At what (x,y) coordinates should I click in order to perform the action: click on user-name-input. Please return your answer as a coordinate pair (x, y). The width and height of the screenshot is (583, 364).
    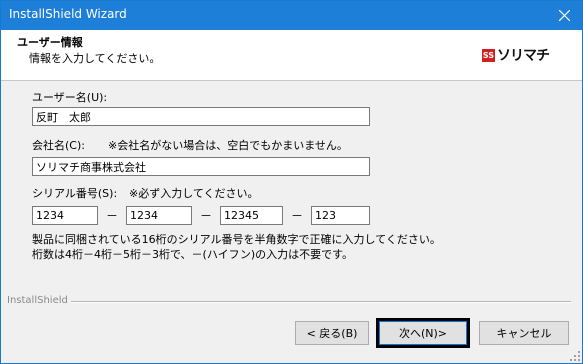
    Looking at the image, I should click on (201, 116).